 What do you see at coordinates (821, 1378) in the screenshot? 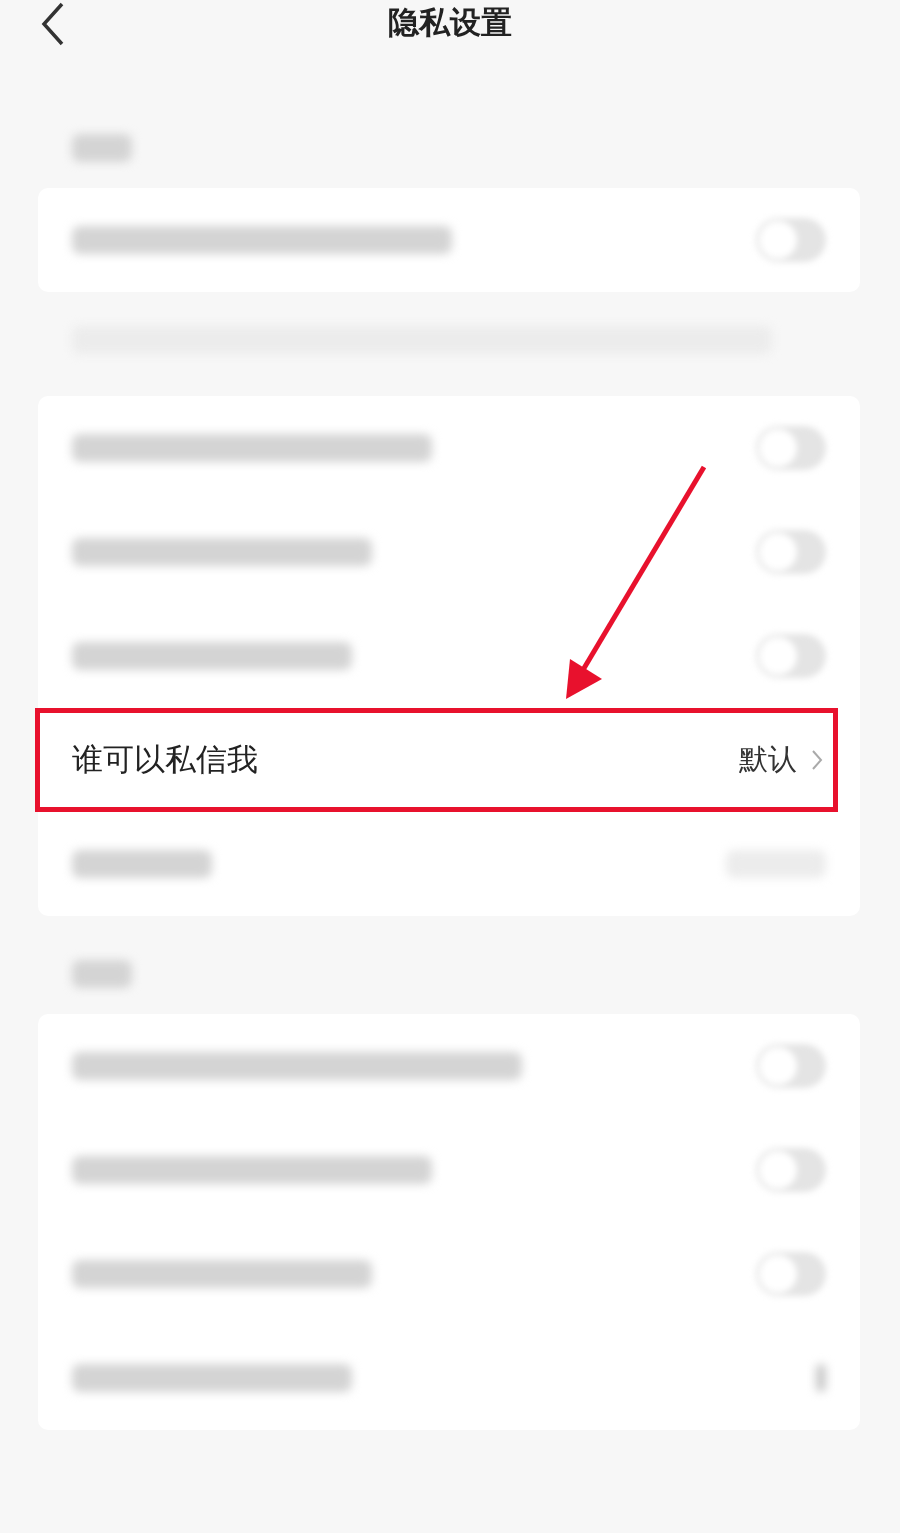
I see `blurred-chevron` at bounding box center [821, 1378].